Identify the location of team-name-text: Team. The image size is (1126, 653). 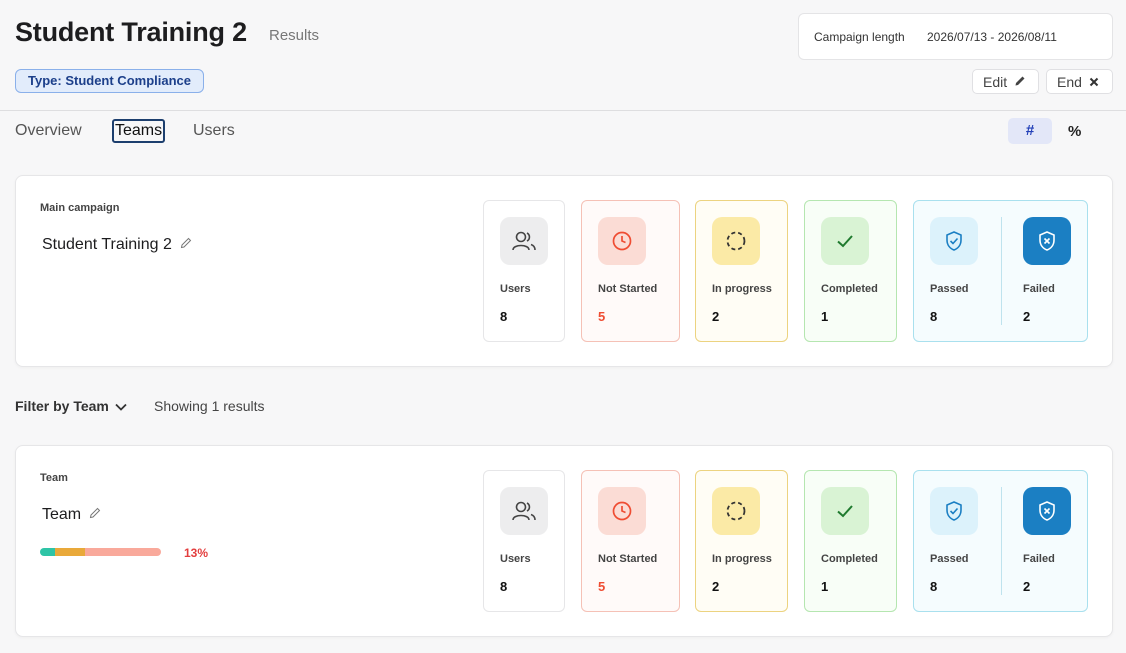
(62, 514).